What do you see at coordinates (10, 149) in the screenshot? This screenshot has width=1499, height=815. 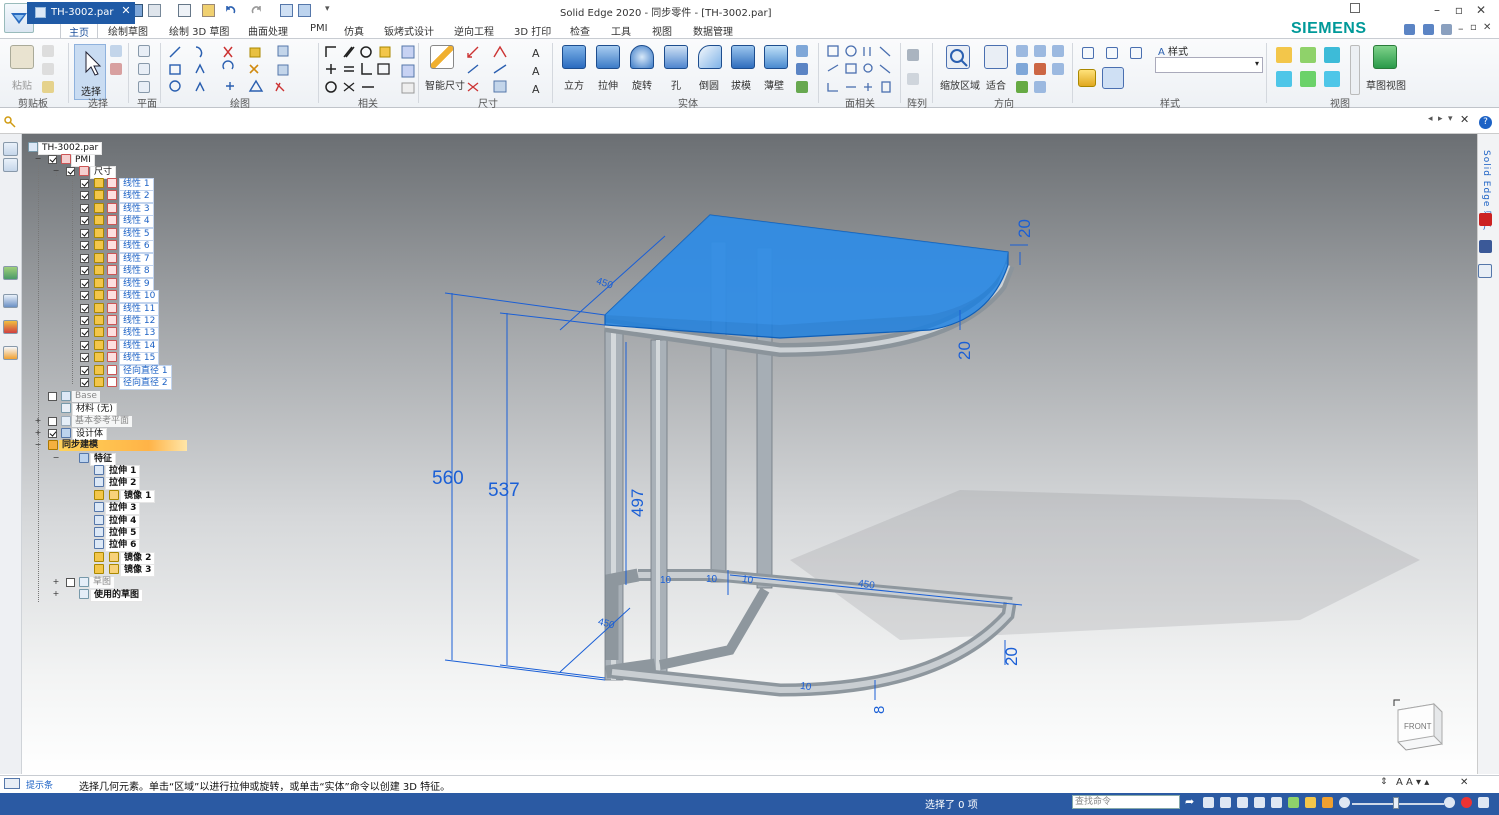 I see `pathfinder-icon` at bounding box center [10, 149].